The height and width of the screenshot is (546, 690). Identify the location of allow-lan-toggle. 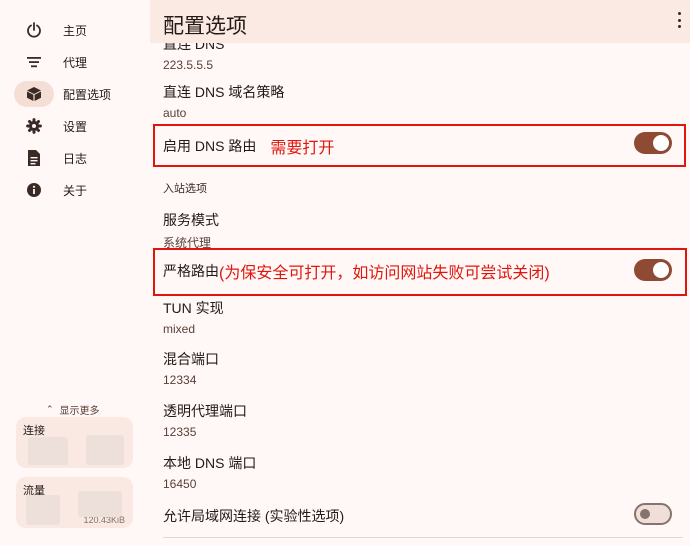
(653, 514).